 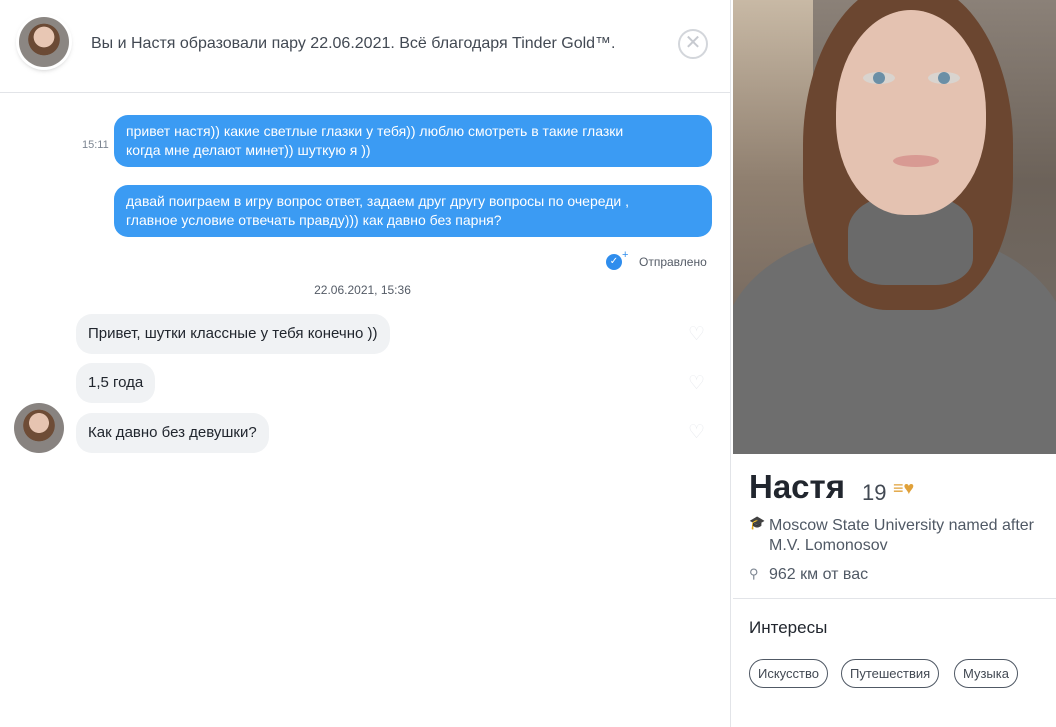 What do you see at coordinates (904, 488) in the screenshot?
I see `gold-heart-icon: ≡♥` at bounding box center [904, 488].